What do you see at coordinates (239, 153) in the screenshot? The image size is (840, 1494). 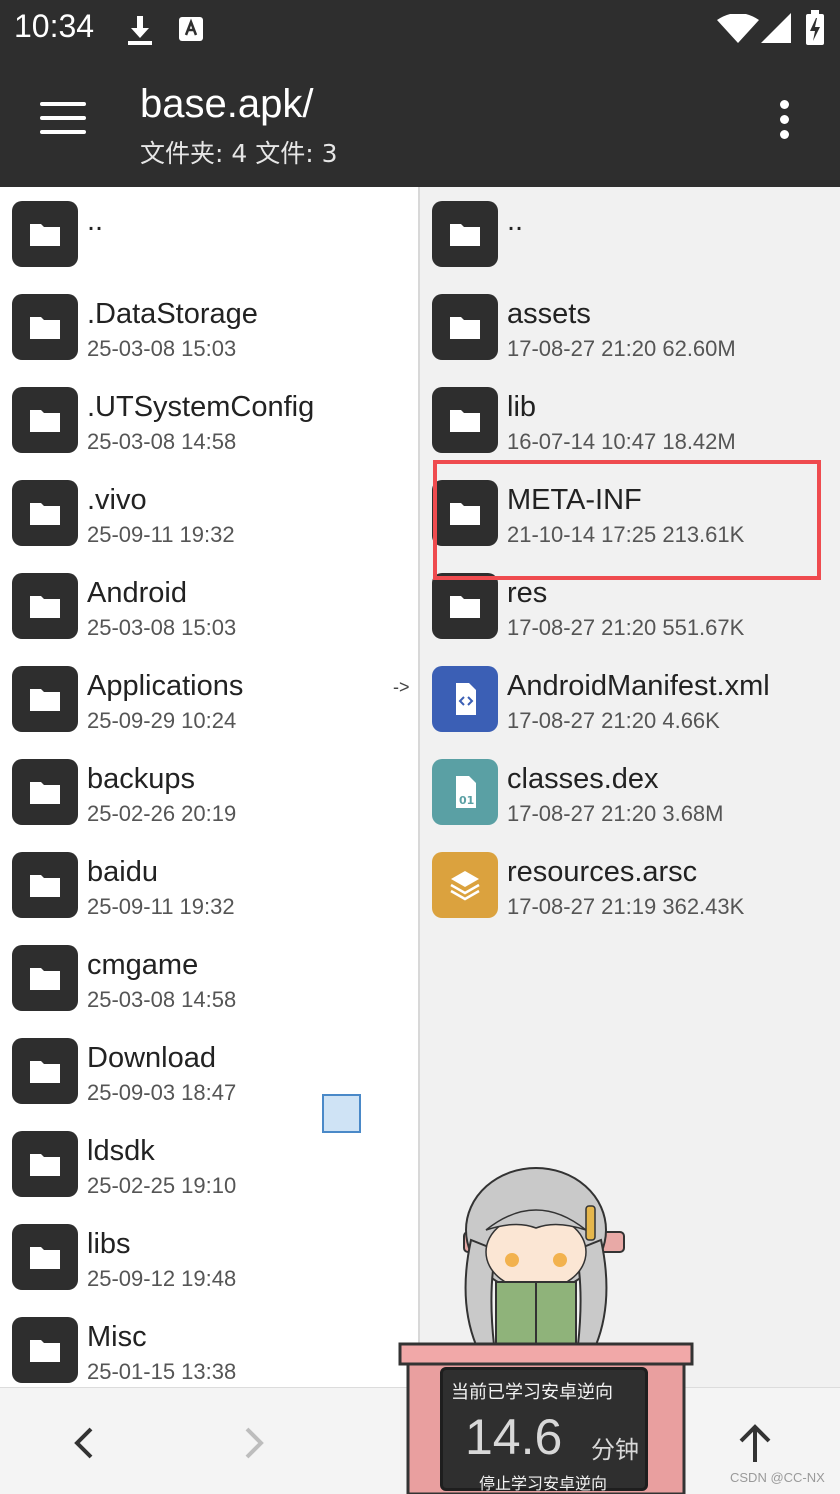 I see `page-subtitle: 文件夹: 4 文件: 3` at bounding box center [239, 153].